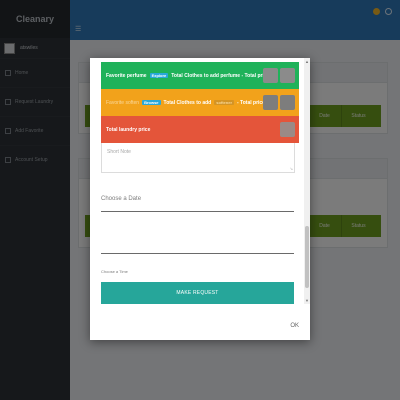 Image resolution: width=400 pixels, height=400 pixels. What do you see at coordinates (198, 158) in the screenshot?
I see `short-note-textarea: Short Note ↘` at bounding box center [198, 158].